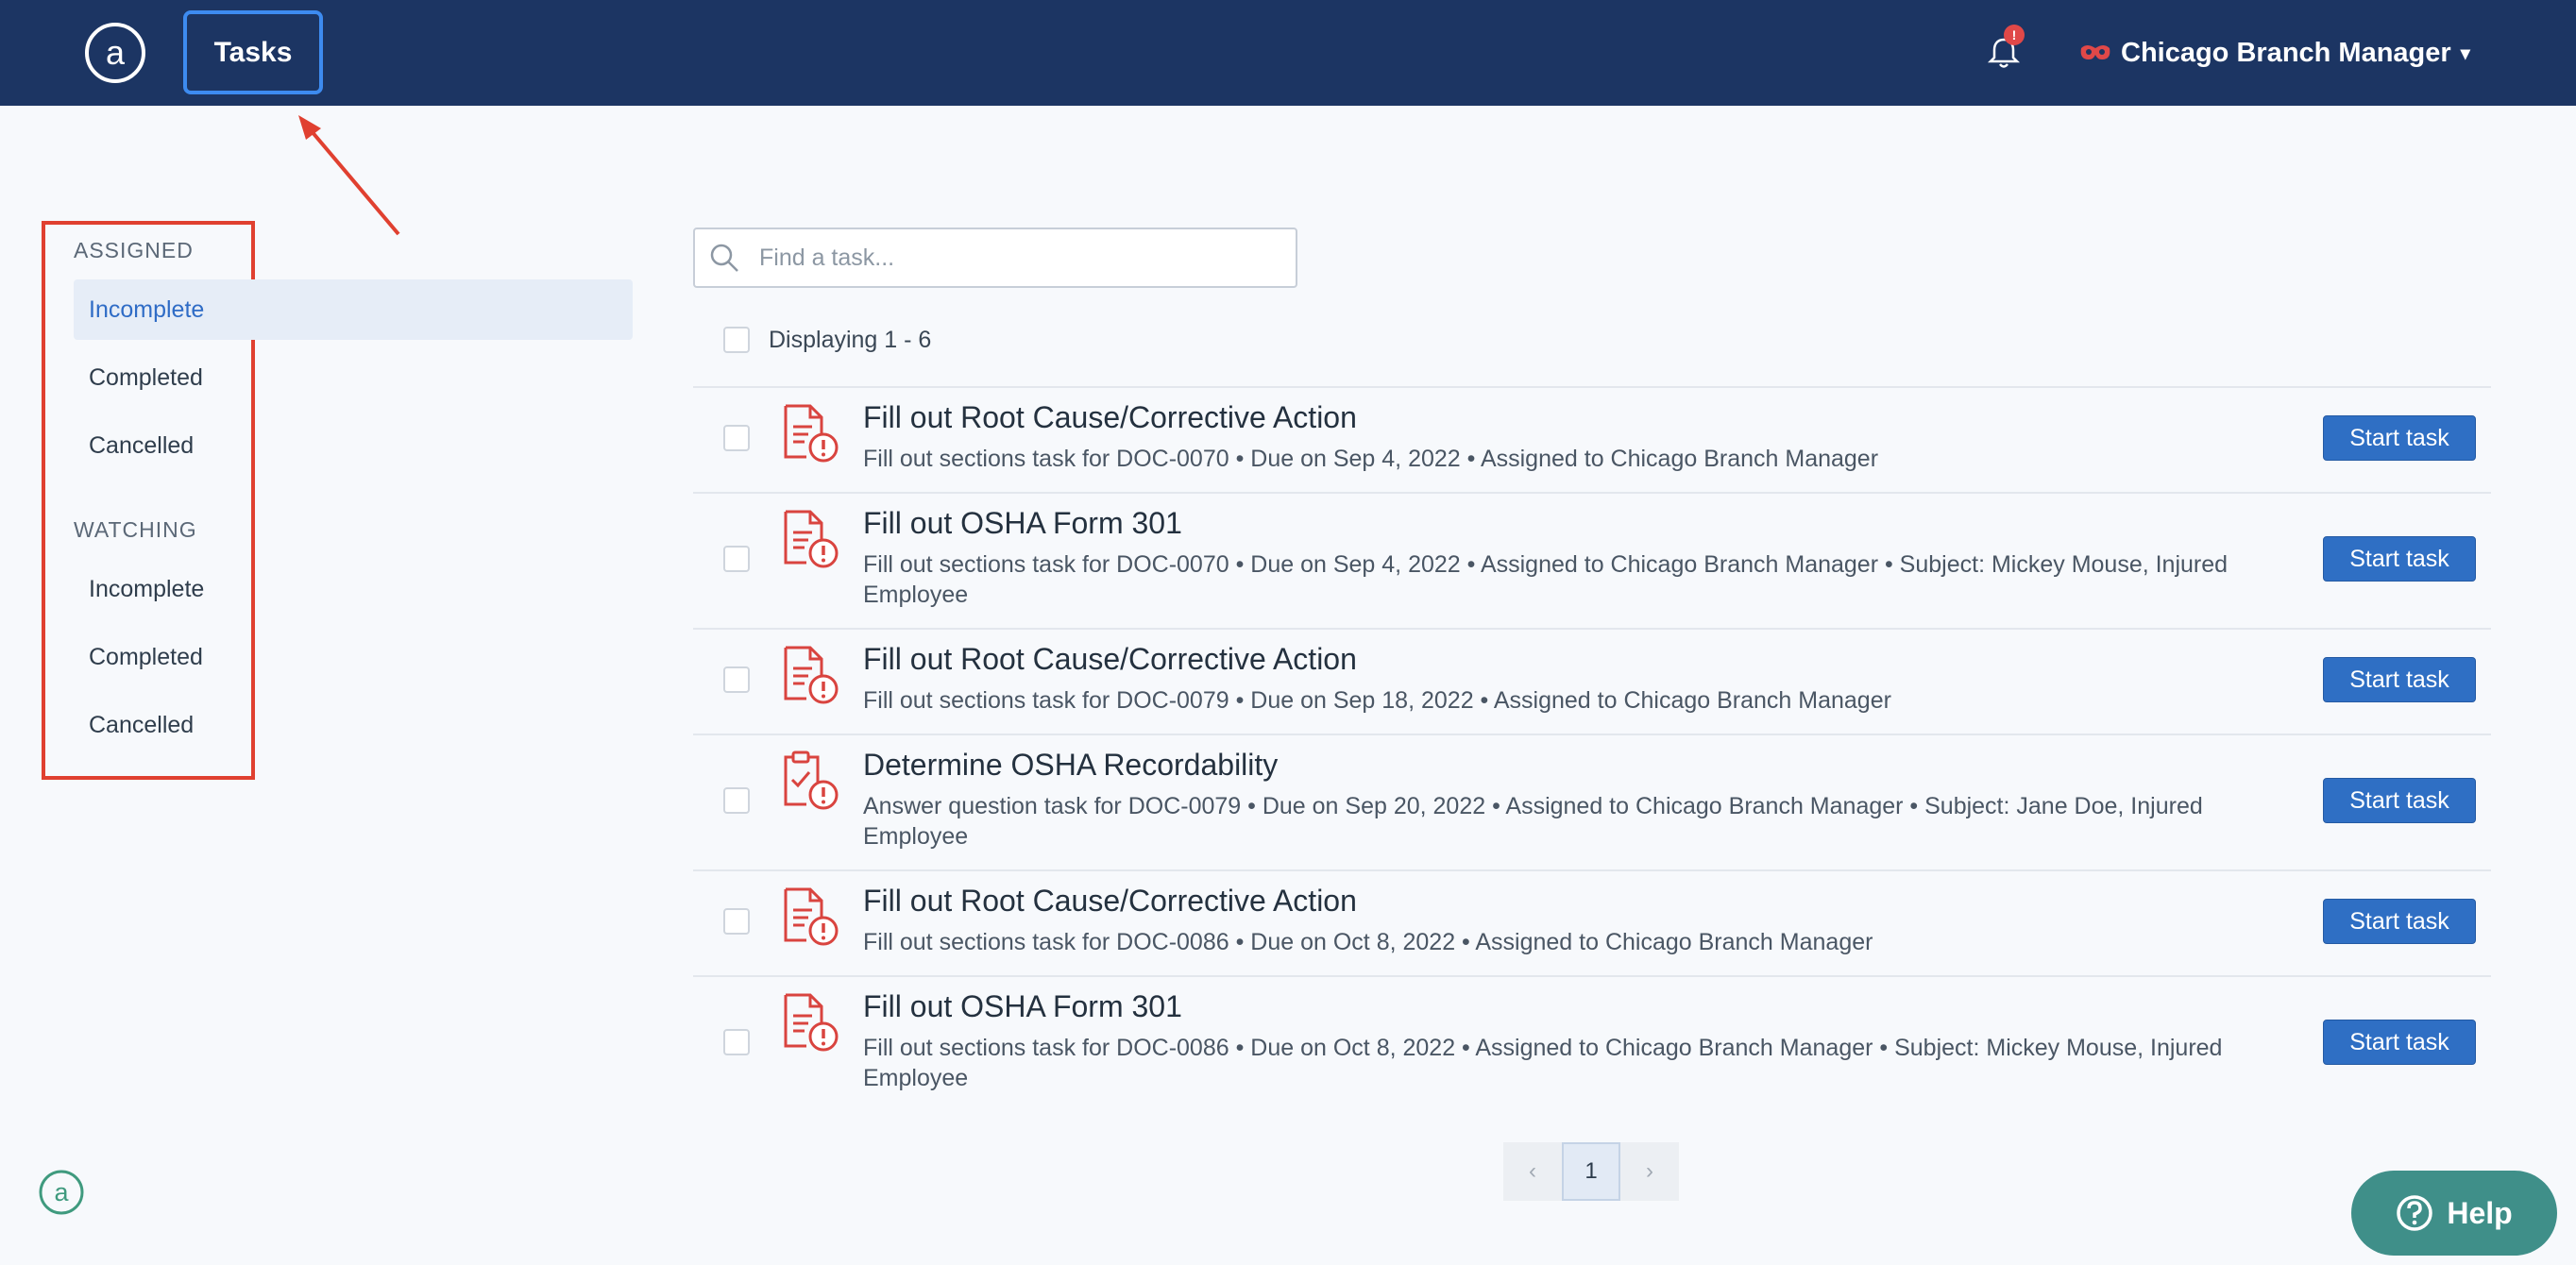  I want to click on user-menu: Chicago Branch Manager ▾, so click(2274, 53).